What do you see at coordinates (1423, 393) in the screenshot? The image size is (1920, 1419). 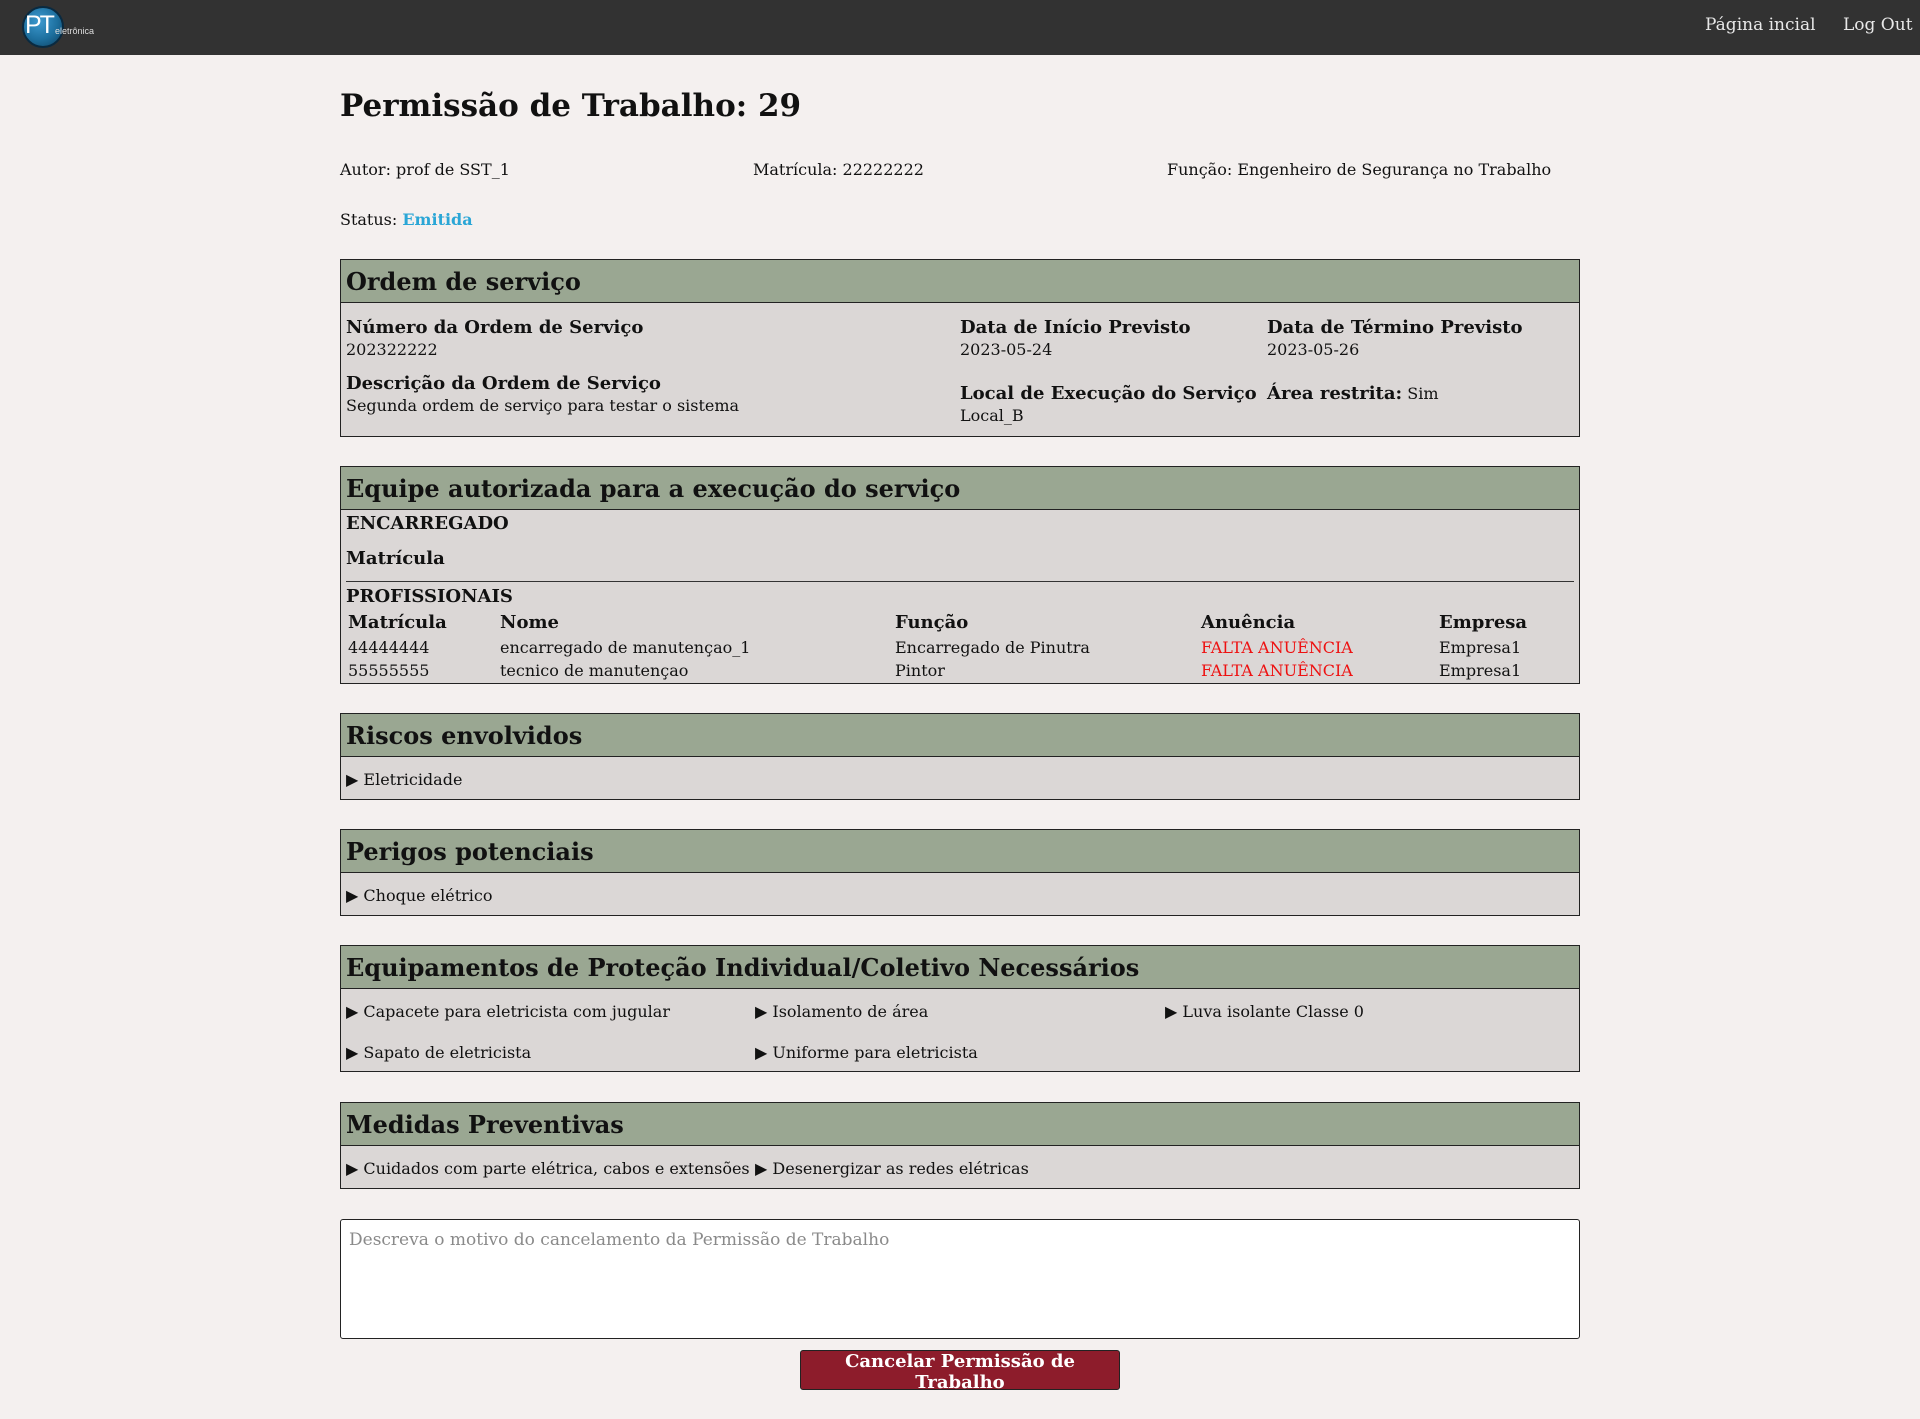 I see `restricted-area-value: Sim` at bounding box center [1423, 393].